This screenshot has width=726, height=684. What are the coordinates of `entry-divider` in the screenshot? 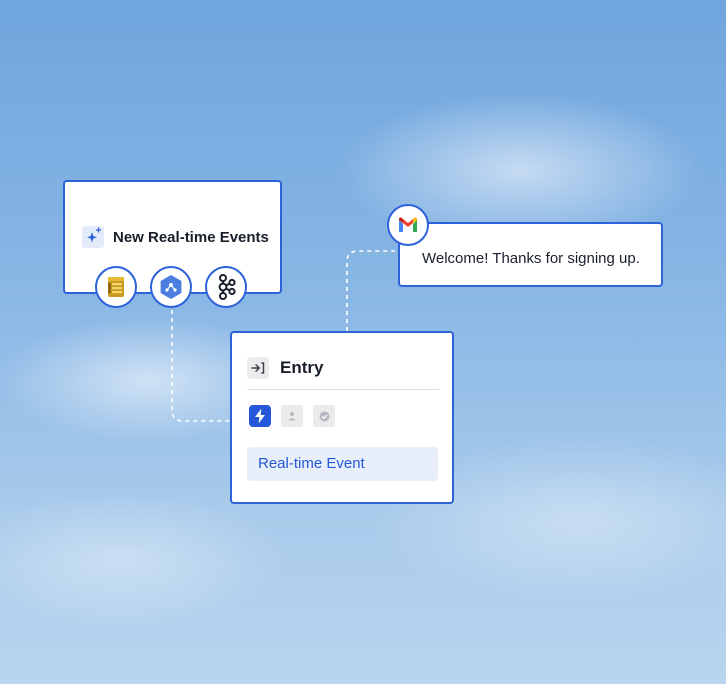 It's located at (343, 389).